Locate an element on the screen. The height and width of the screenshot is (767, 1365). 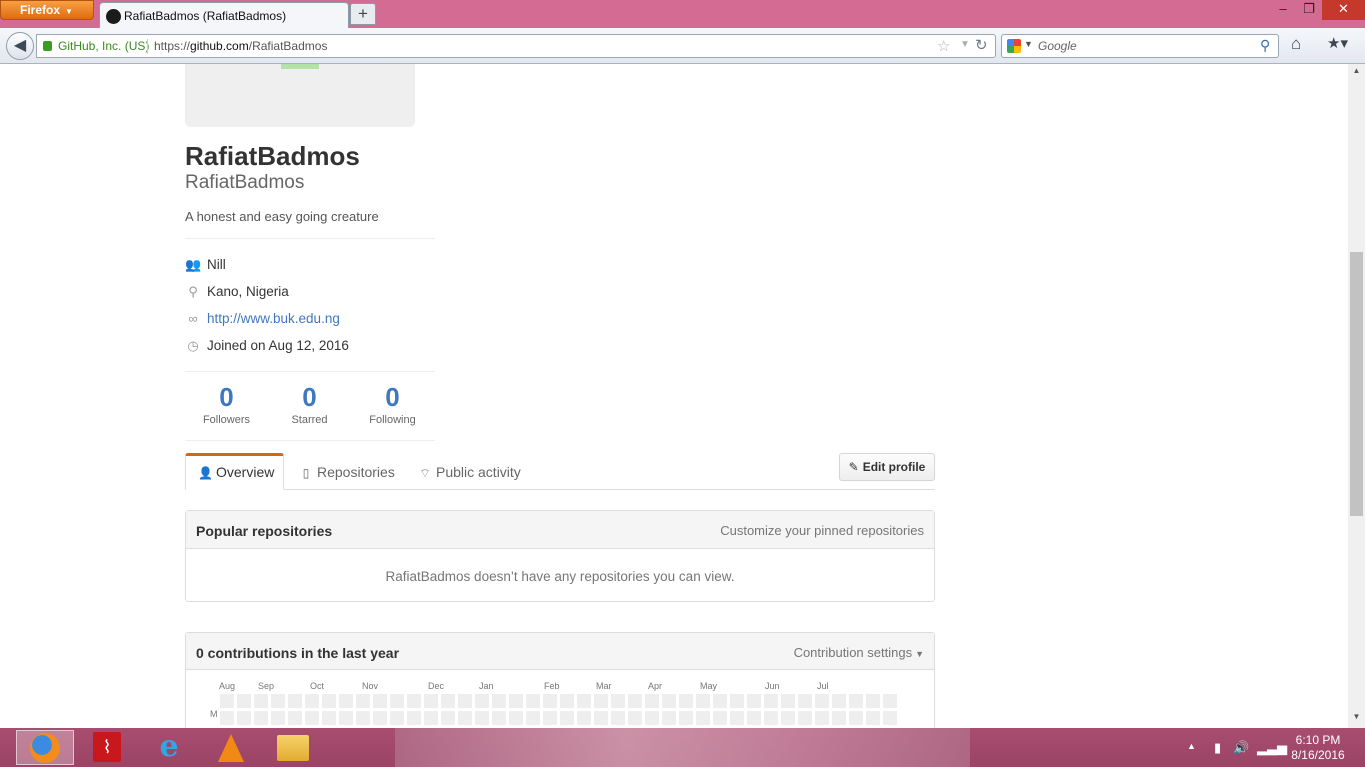
scrollbar-thumb is located at coordinates (1356, 384).